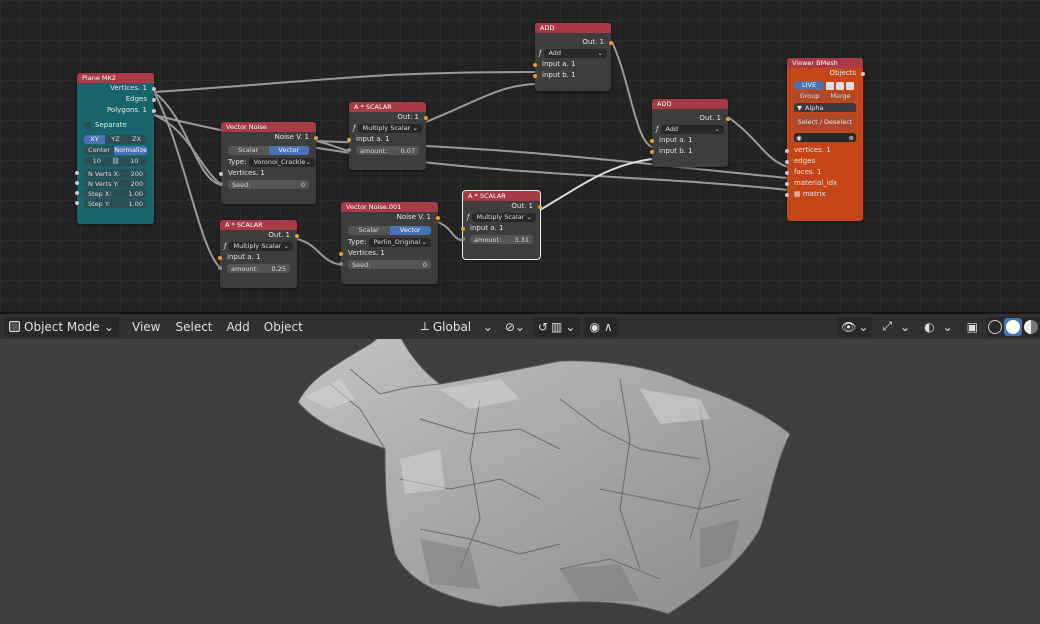 Image resolution: width=1040 pixels, height=624 pixels. What do you see at coordinates (972, 327) in the screenshot?
I see `xray-toggle: ▣` at bounding box center [972, 327].